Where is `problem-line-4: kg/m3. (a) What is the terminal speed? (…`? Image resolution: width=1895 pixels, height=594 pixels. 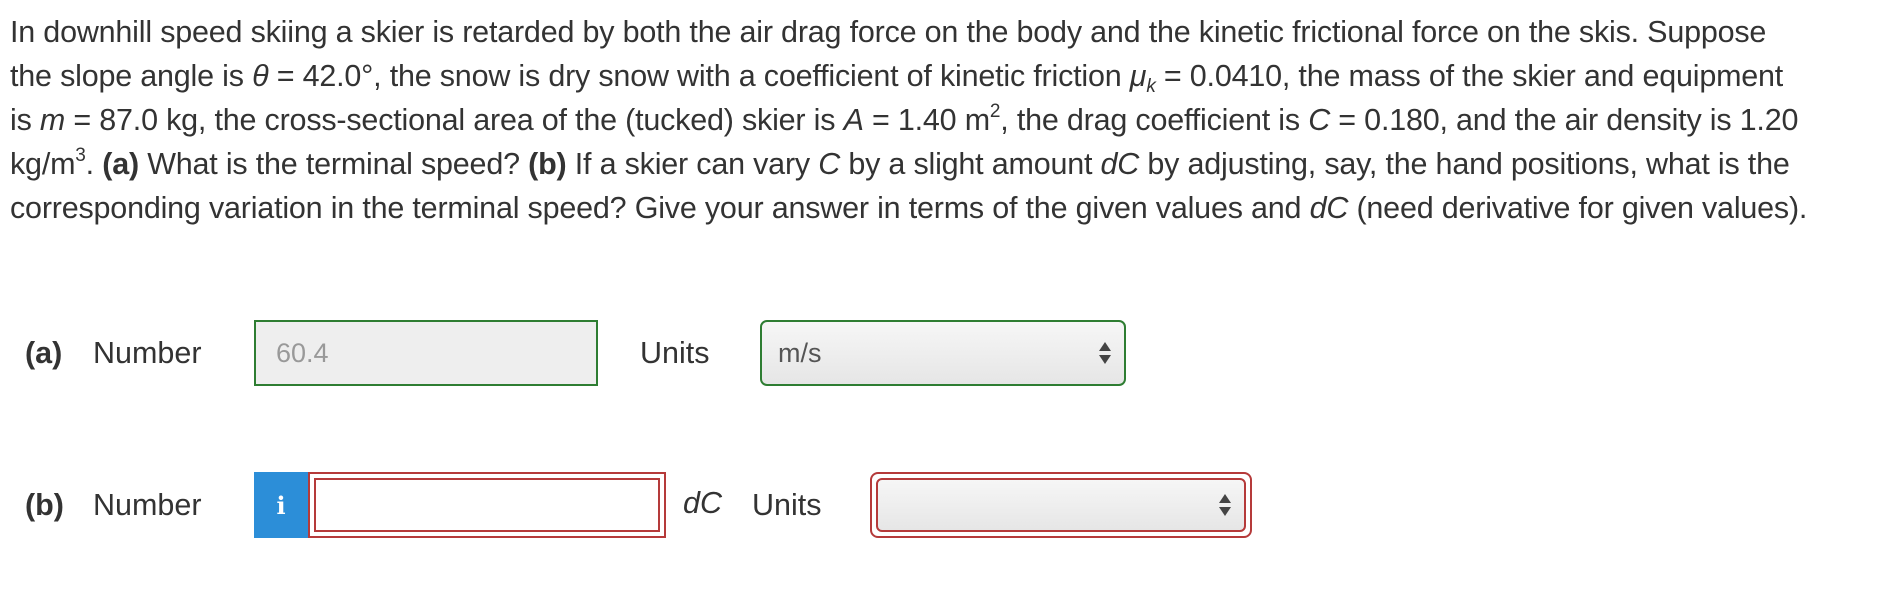
problem-line-4: kg/m3. (a) What is the terminal speed? (… is located at coordinates (949, 164).